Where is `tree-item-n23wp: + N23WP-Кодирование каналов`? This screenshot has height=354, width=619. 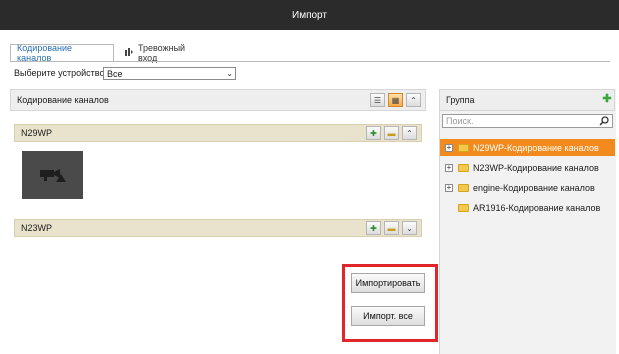 tree-item-n23wp: + N23WP-Кодирование каналов is located at coordinates (527, 167).